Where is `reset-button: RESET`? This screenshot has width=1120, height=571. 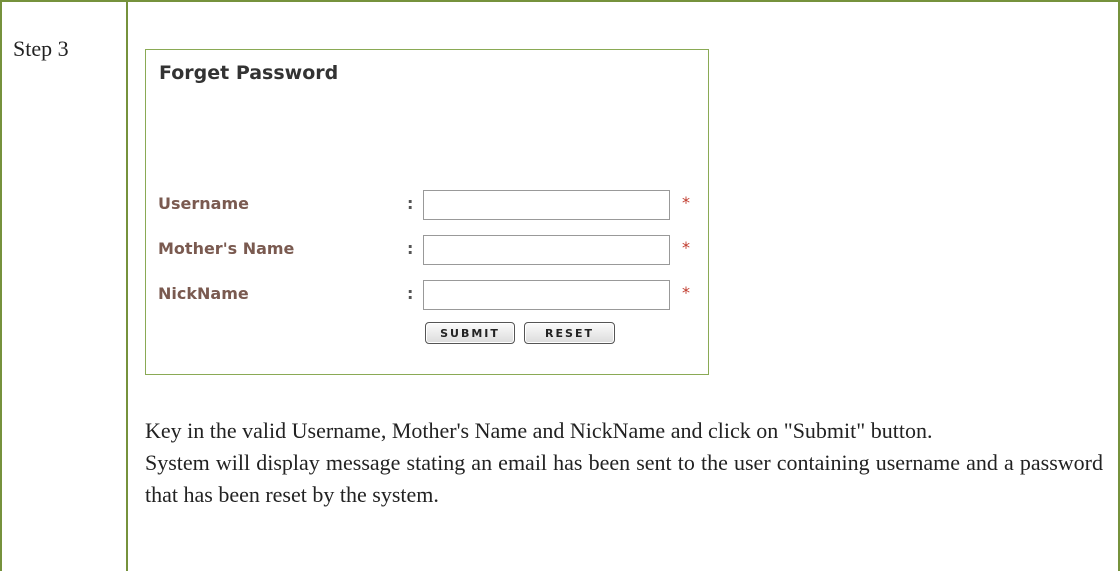 reset-button: RESET is located at coordinates (569, 333).